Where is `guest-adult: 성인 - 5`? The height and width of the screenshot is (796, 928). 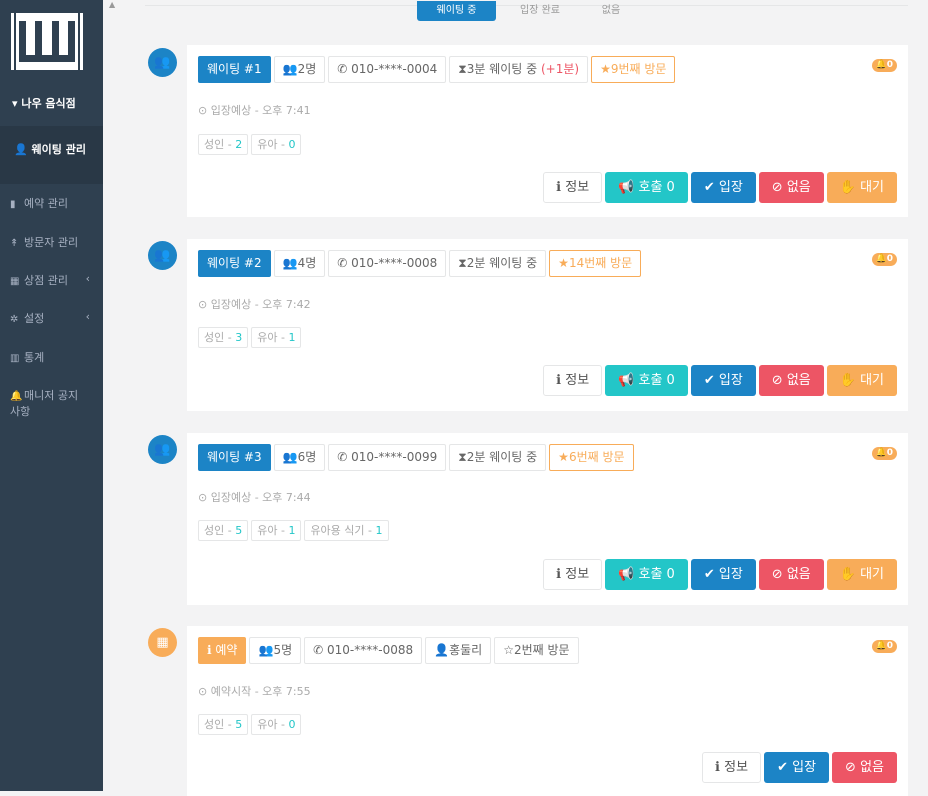 guest-adult: 성인 - 5 is located at coordinates (223, 530).